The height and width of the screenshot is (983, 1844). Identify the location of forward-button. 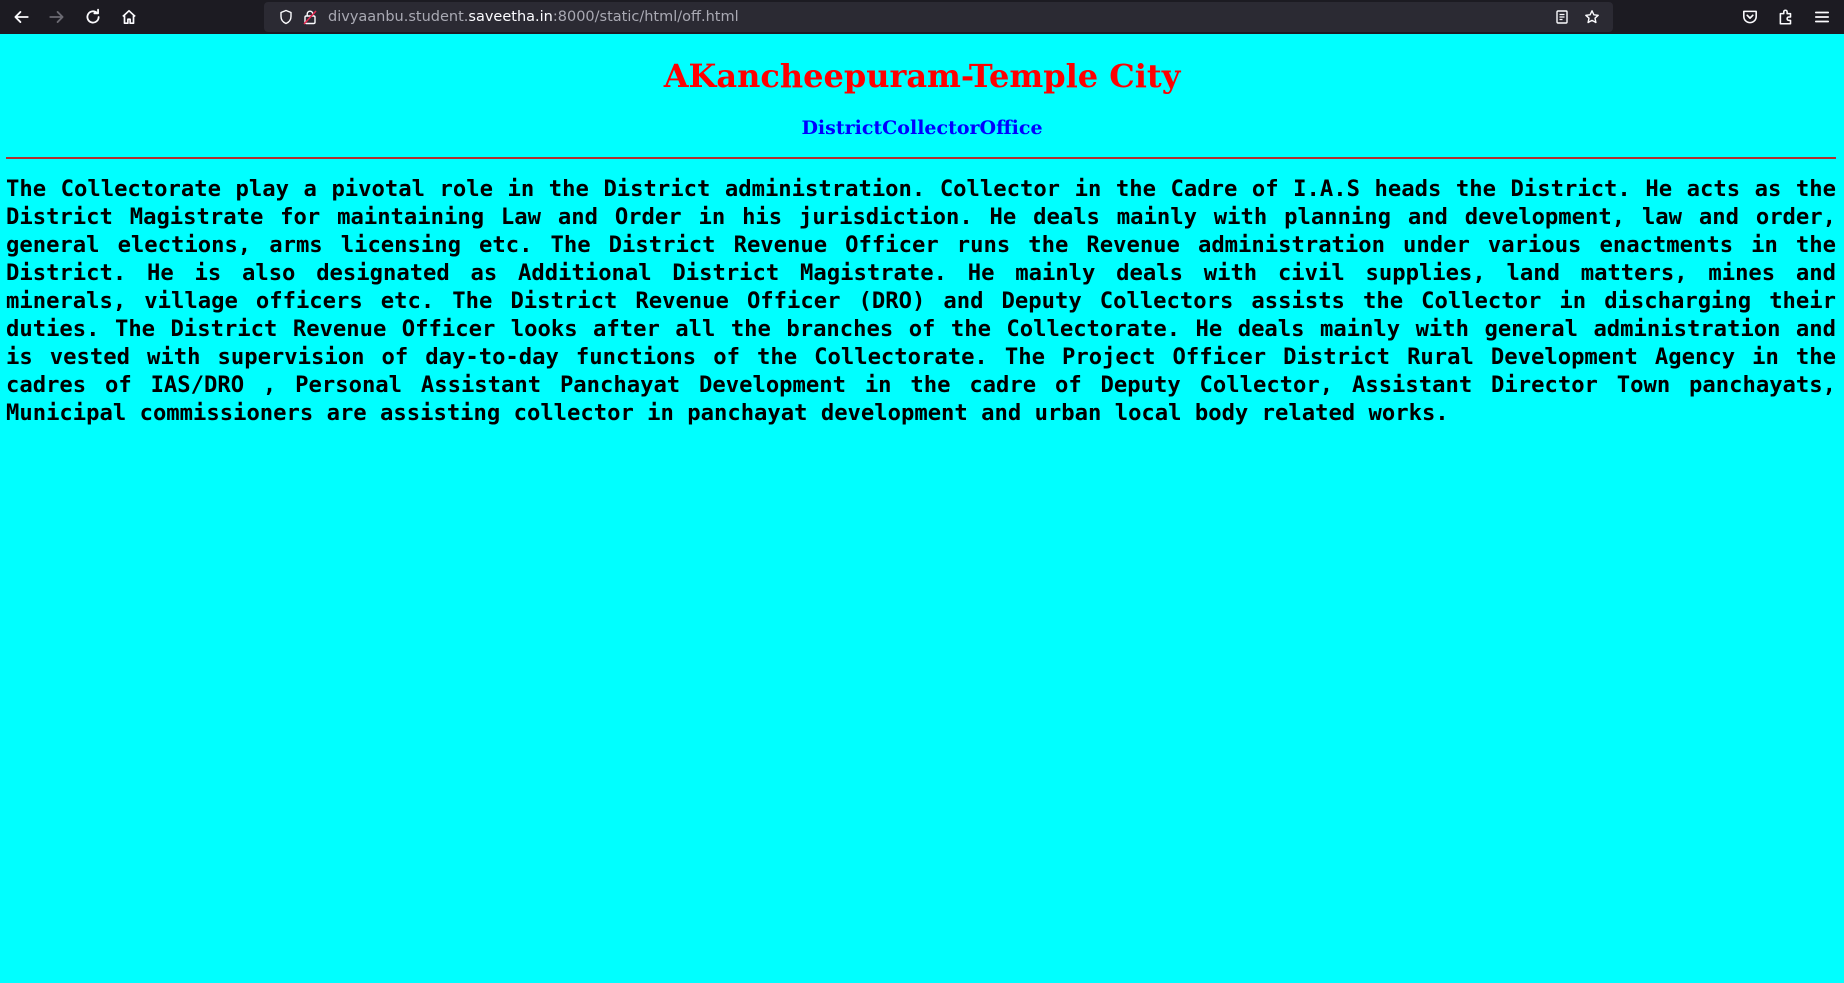
(57, 17).